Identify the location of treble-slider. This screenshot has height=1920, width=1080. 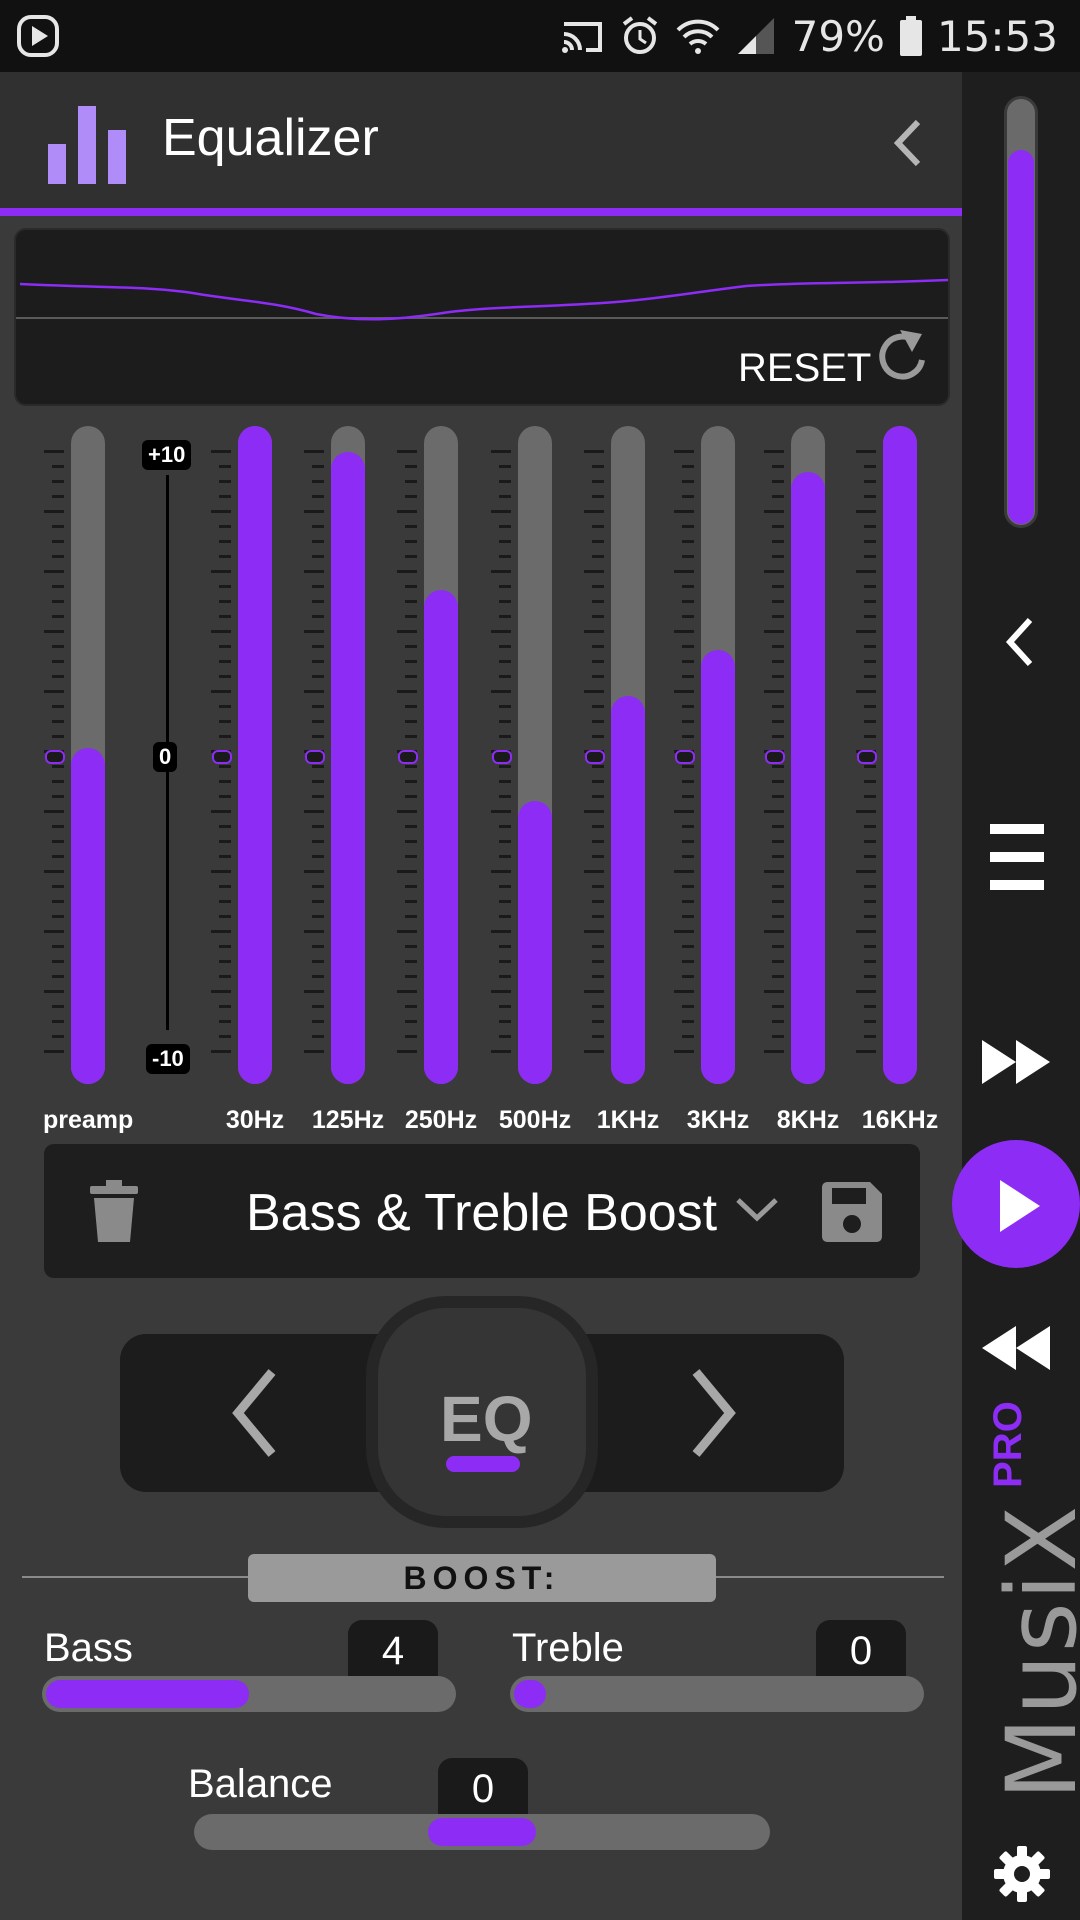
(717, 1694).